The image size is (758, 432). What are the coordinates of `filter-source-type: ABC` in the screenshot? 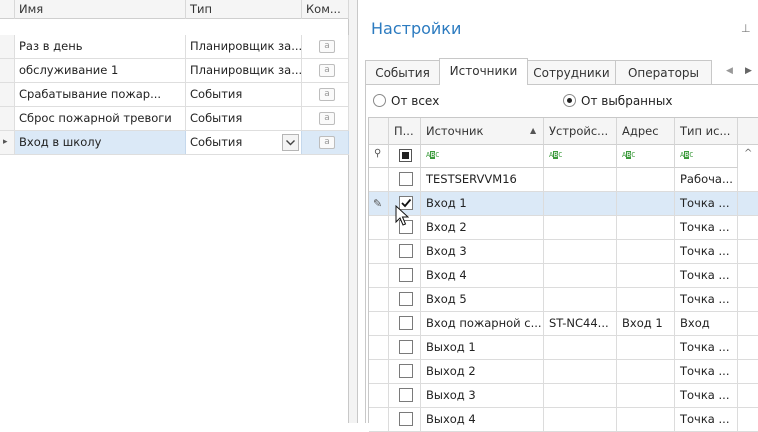 It's located at (706, 156).